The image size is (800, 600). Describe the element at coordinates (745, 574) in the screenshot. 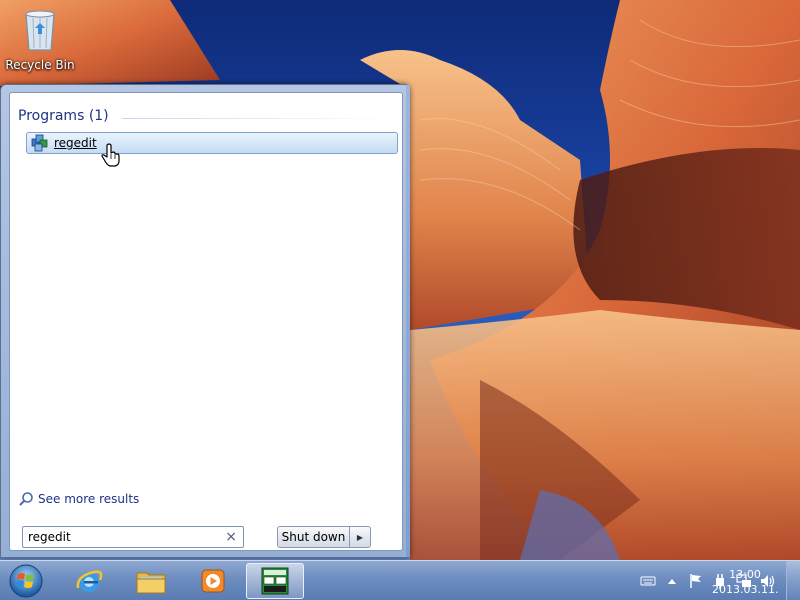

I see `clock-time: 13:00` at that location.